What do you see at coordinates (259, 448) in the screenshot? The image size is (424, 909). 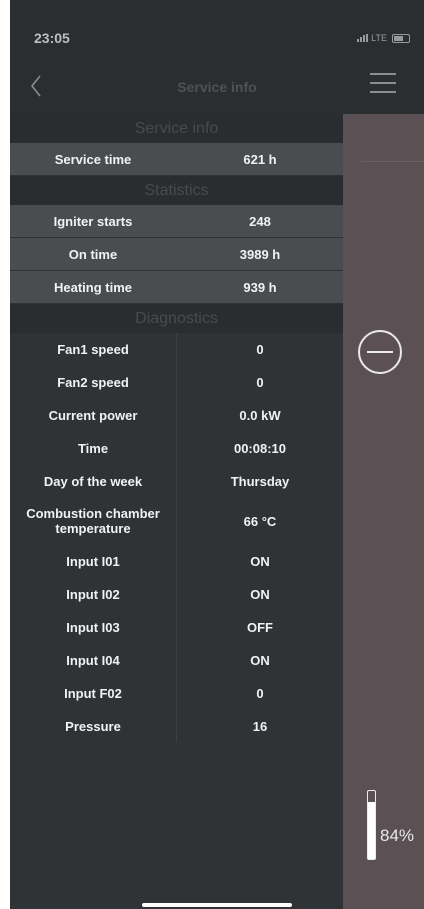 I see `row-value: 00:08:10` at bounding box center [259, 448].